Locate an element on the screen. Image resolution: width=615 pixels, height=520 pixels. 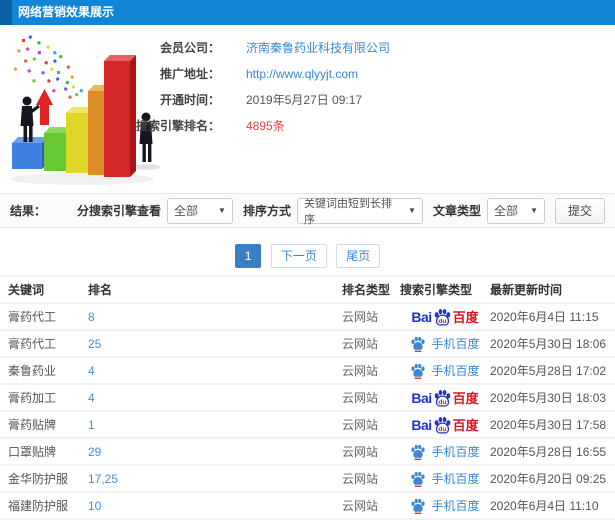
header-engine-type: 搜索引擎类型 is located at coordinates (436, 290).